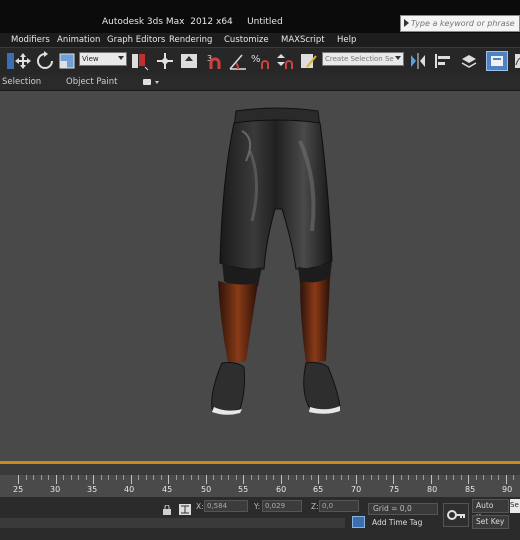  Describe the element at coordinates (68, 61) in the screenshot. I see `scale-icon` at that location.